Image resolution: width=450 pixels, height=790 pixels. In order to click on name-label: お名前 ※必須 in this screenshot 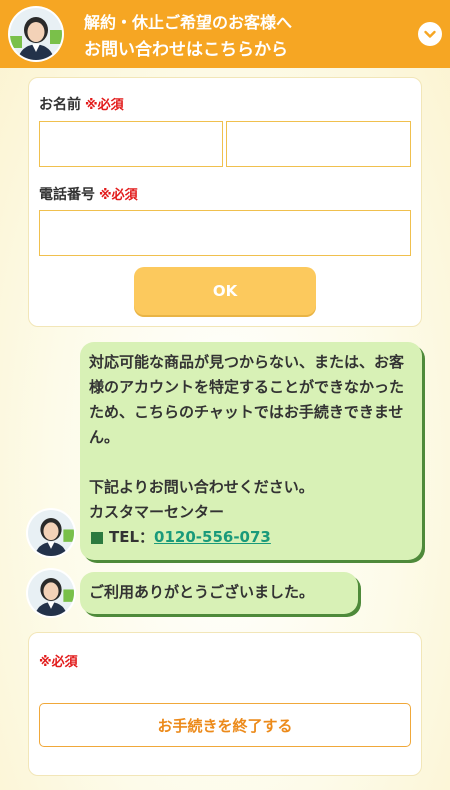, I will do `click(81, 104)`.